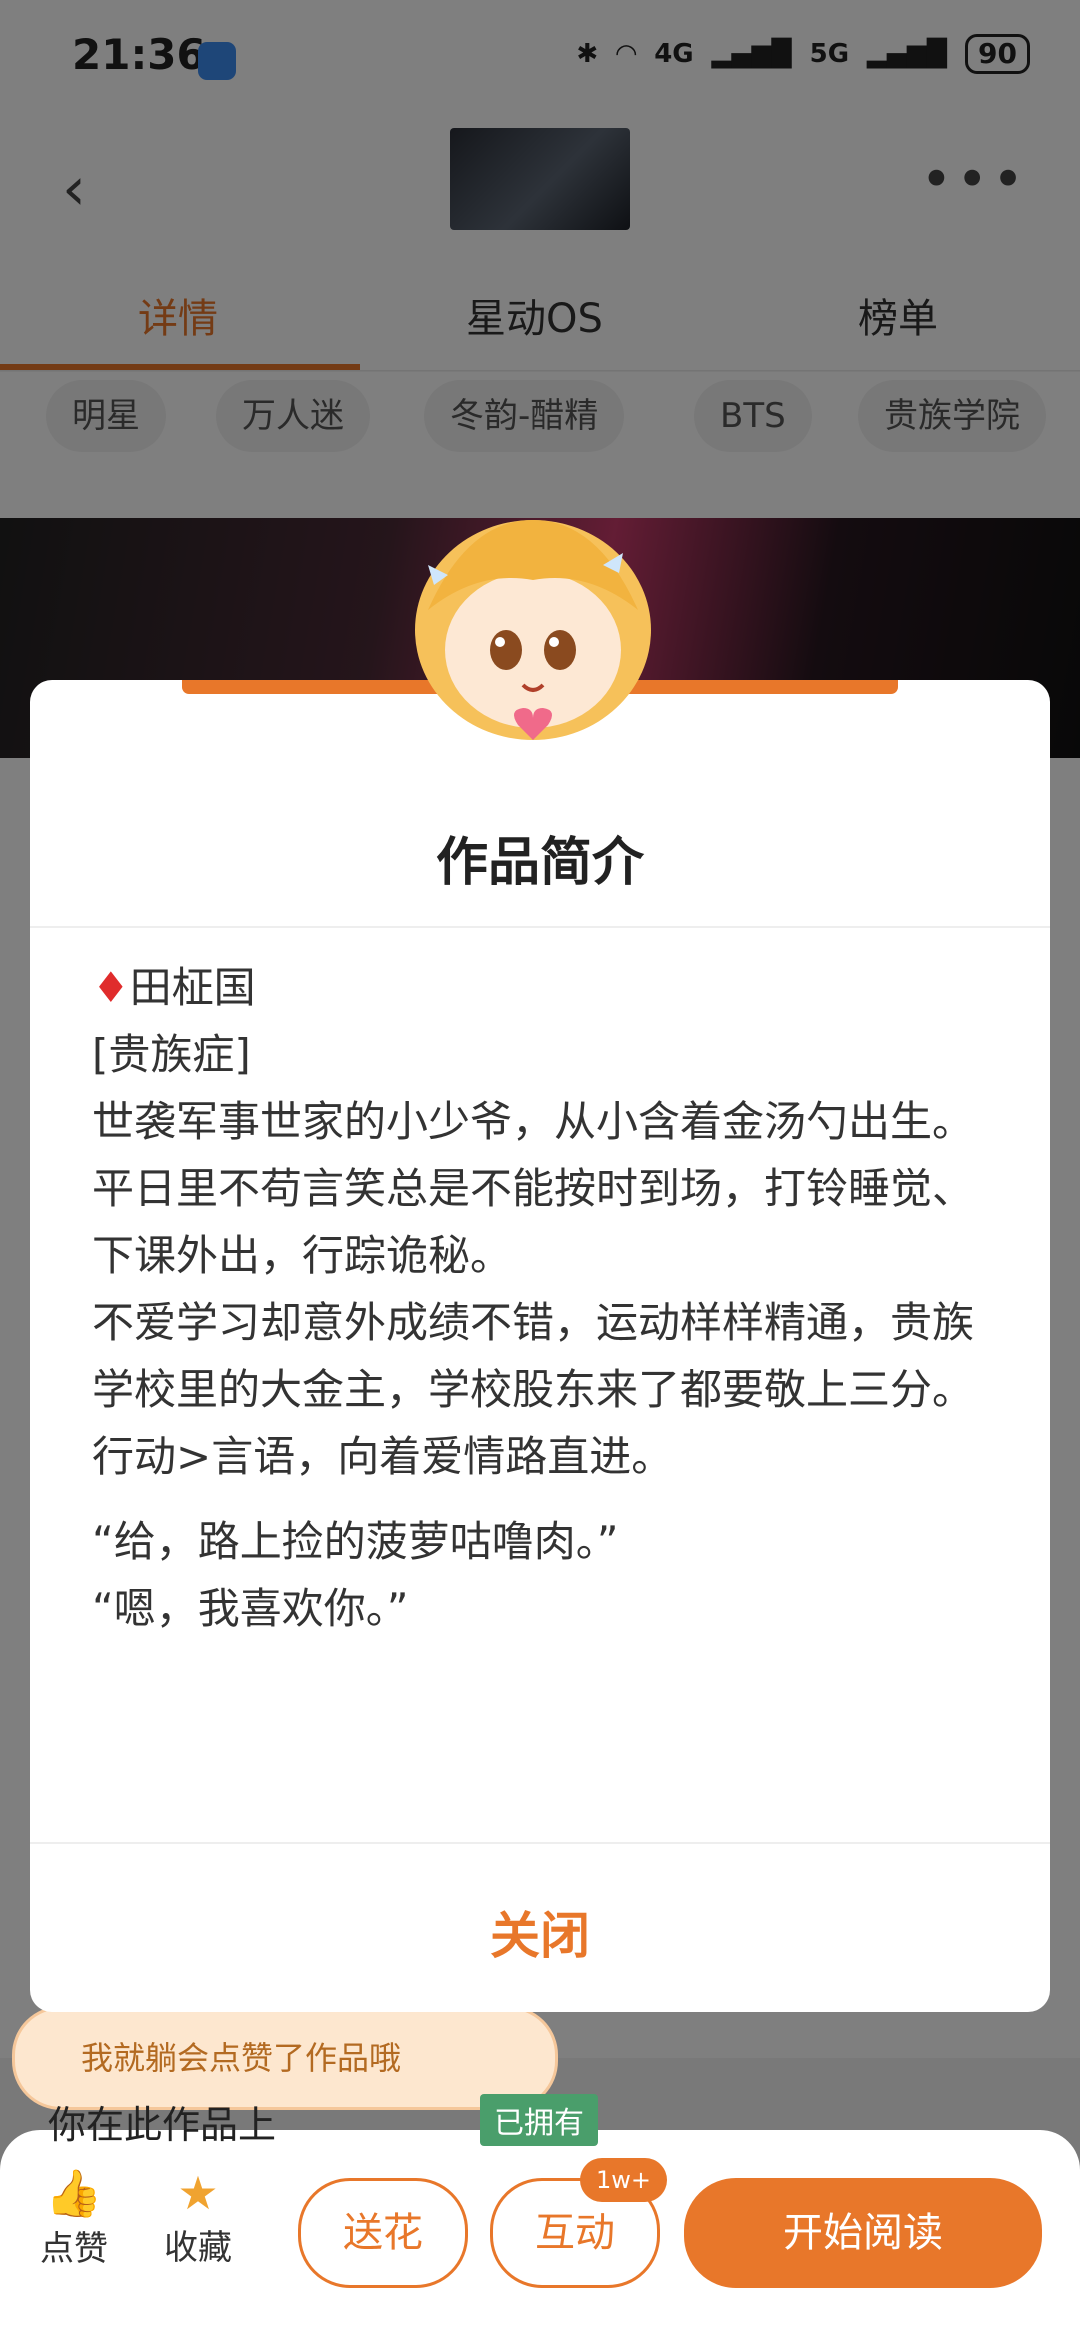  What do you see at coordinates (74, 2193) in the screenshot?
I see `thumbs-up-icon: 👍` at bounding box center [74, 2193].